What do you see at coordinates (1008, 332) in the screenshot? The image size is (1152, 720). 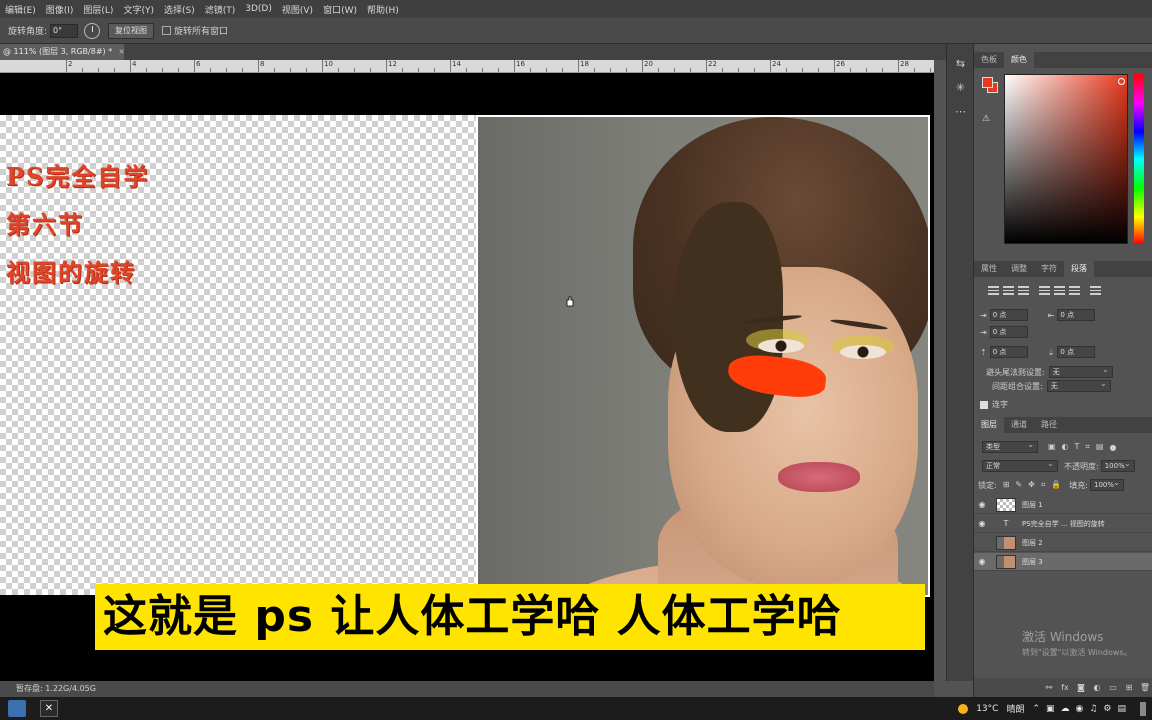 I see `first-line-field: 0 点` at bounding box center [1008, 332].